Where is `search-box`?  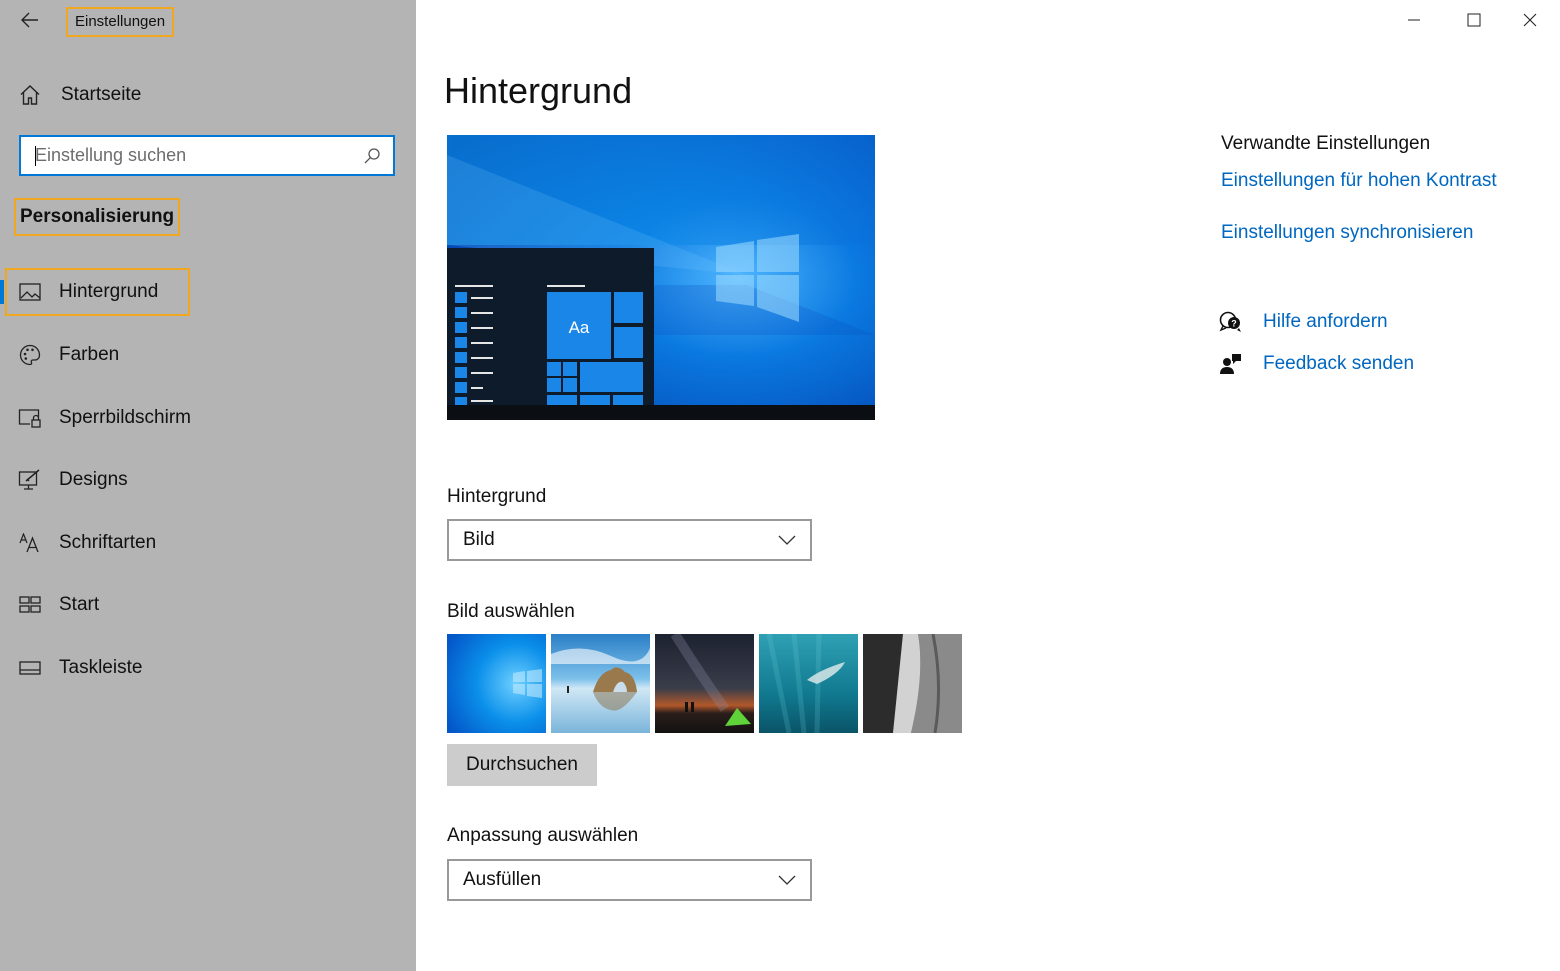 search-box is located at coordinates (207, 155).